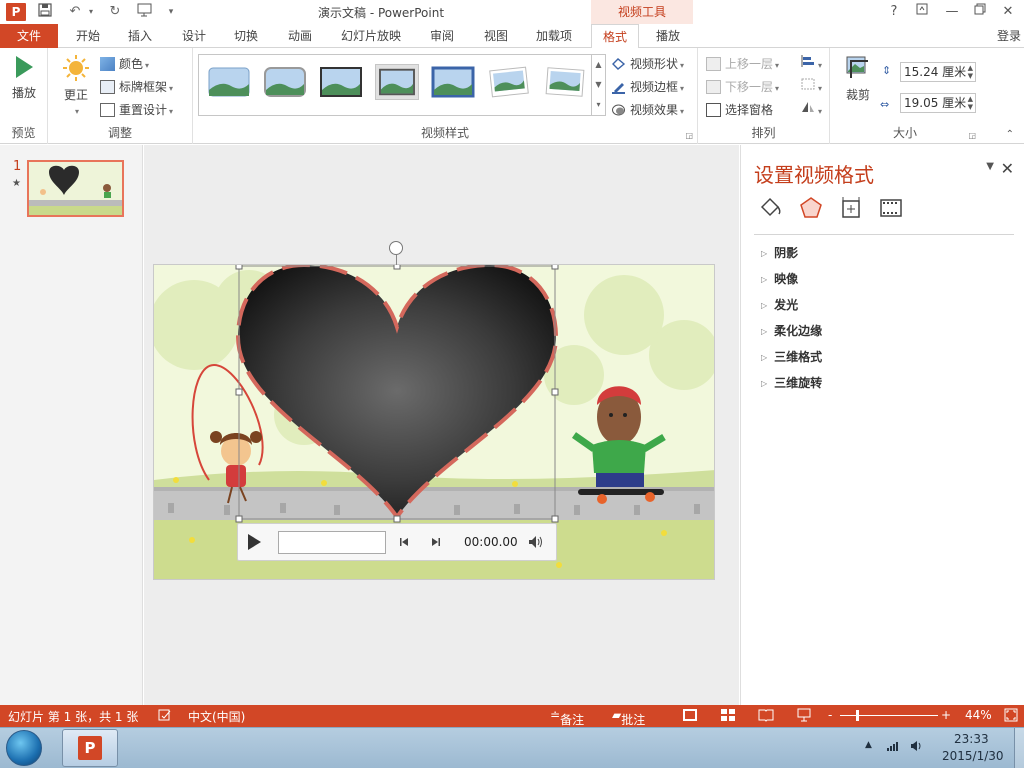 The height and width of the screenshot is (768, 1024). Describe the element at coordinates (216, 716) in the screenshot. I see `language-status: 中文(中国)` at that location.